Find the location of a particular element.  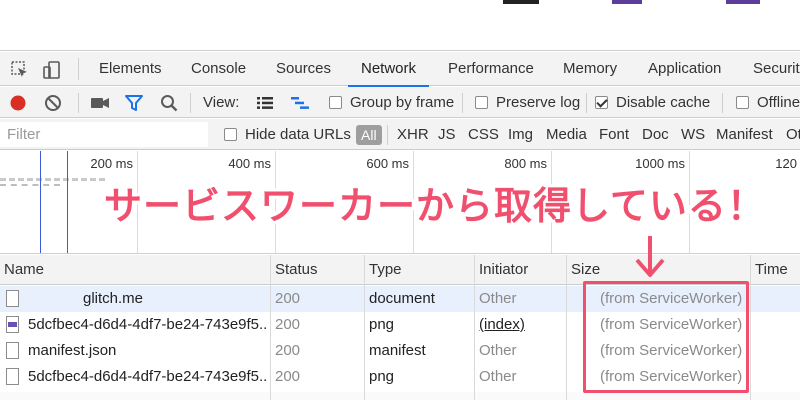

tab-performance: Performance is located at coordinates (491, 69).